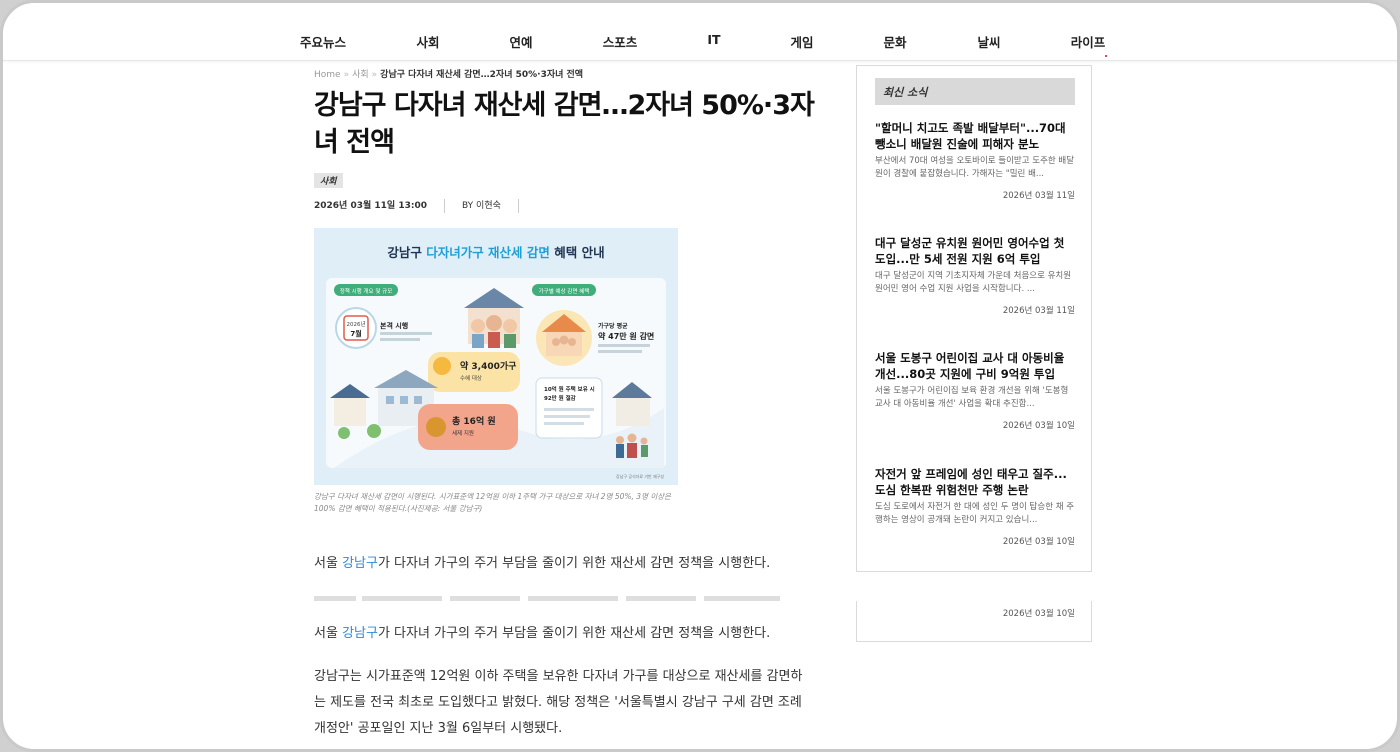  I want to click on nav-item-life: 라이프, so click(1088, 41).